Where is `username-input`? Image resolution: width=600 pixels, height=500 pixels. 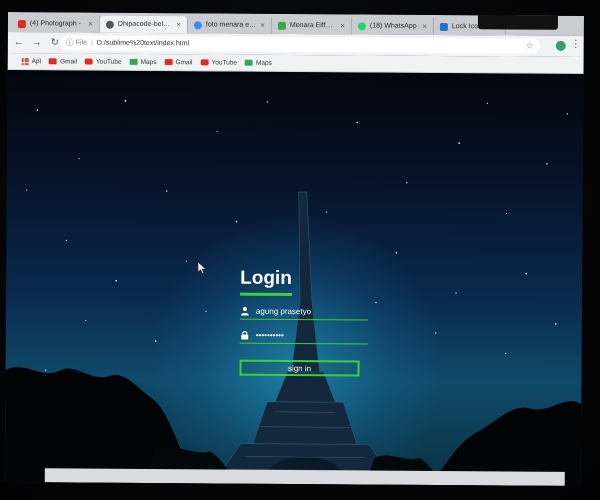
username-input is located at coordinates (311, 312).